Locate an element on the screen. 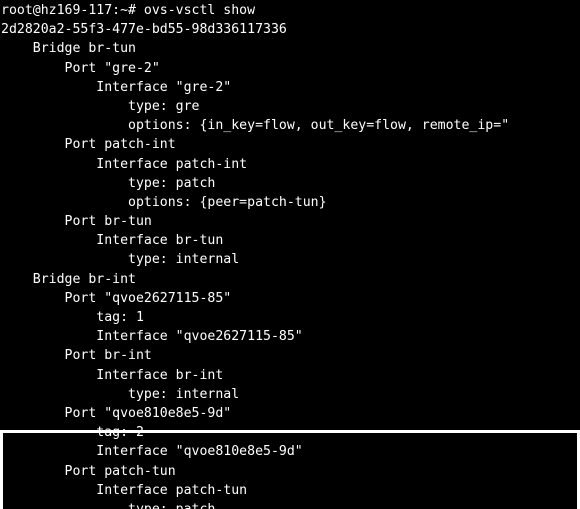 The image size is (580, 509). terminal-line-type-internal-br-int: type: internal is located at coordinates (120, 394).